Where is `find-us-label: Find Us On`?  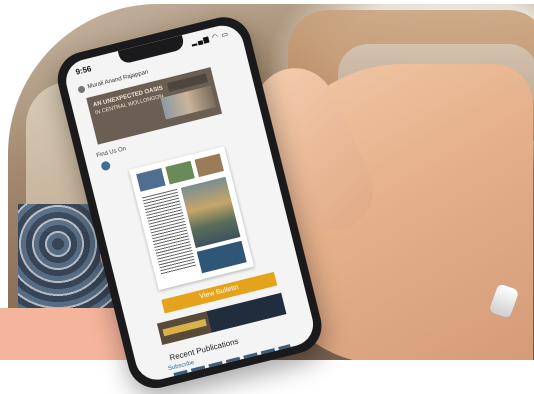 find-us-label: Find Us On is located at coordinates (111, 153).